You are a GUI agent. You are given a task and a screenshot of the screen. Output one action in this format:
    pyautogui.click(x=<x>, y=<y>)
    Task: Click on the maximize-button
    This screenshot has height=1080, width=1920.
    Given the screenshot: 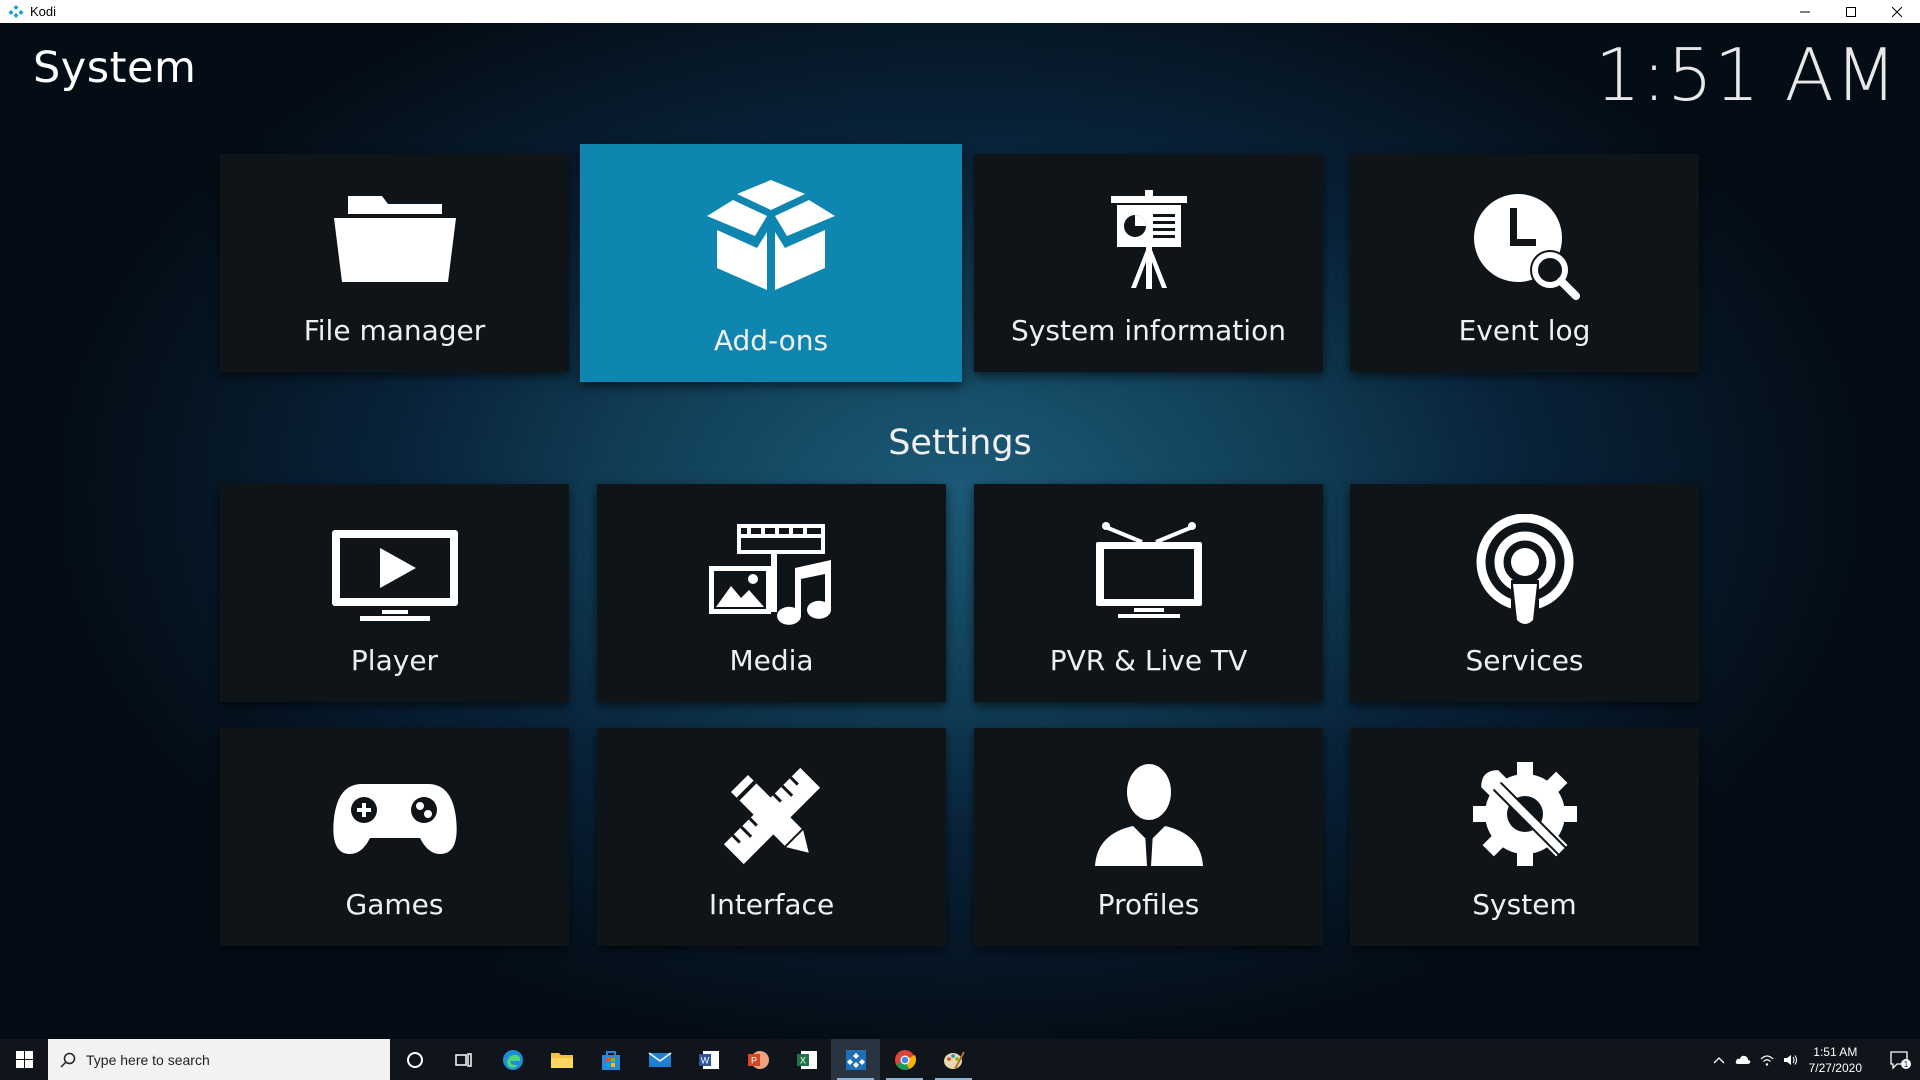 What is the action you would take?
    pyautogui.click(x=1851, y=11)
    